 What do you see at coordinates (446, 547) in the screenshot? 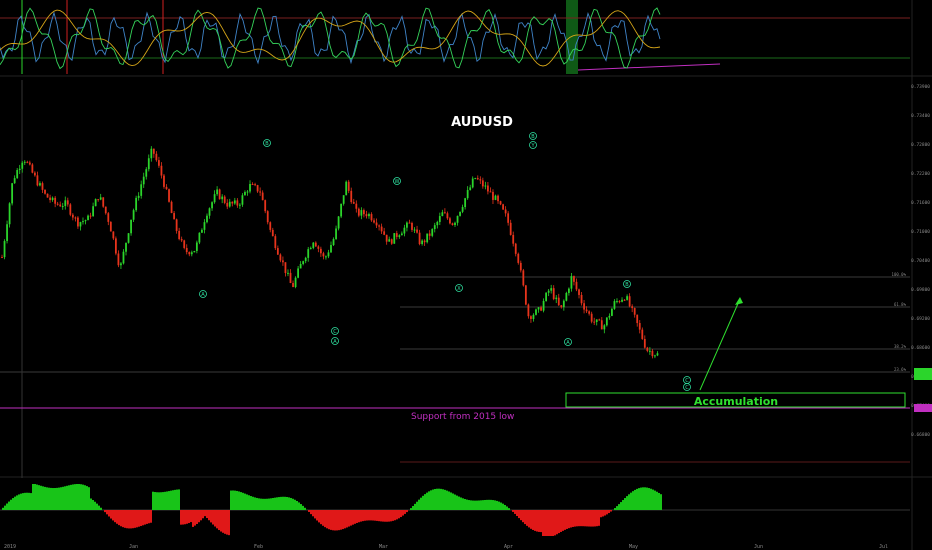
I see `date-axis: 2019 Jan Feb Mar Apr May Jun Jul` at bounding box center [446, 547].